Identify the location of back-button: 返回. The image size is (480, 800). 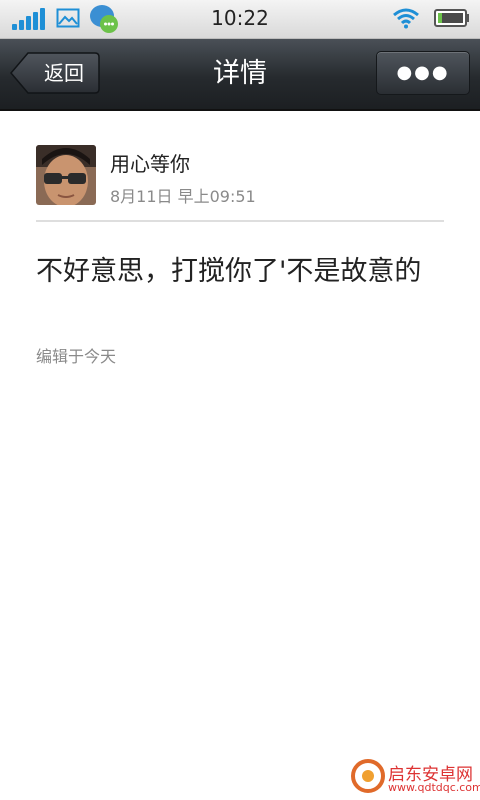
(55, 73).